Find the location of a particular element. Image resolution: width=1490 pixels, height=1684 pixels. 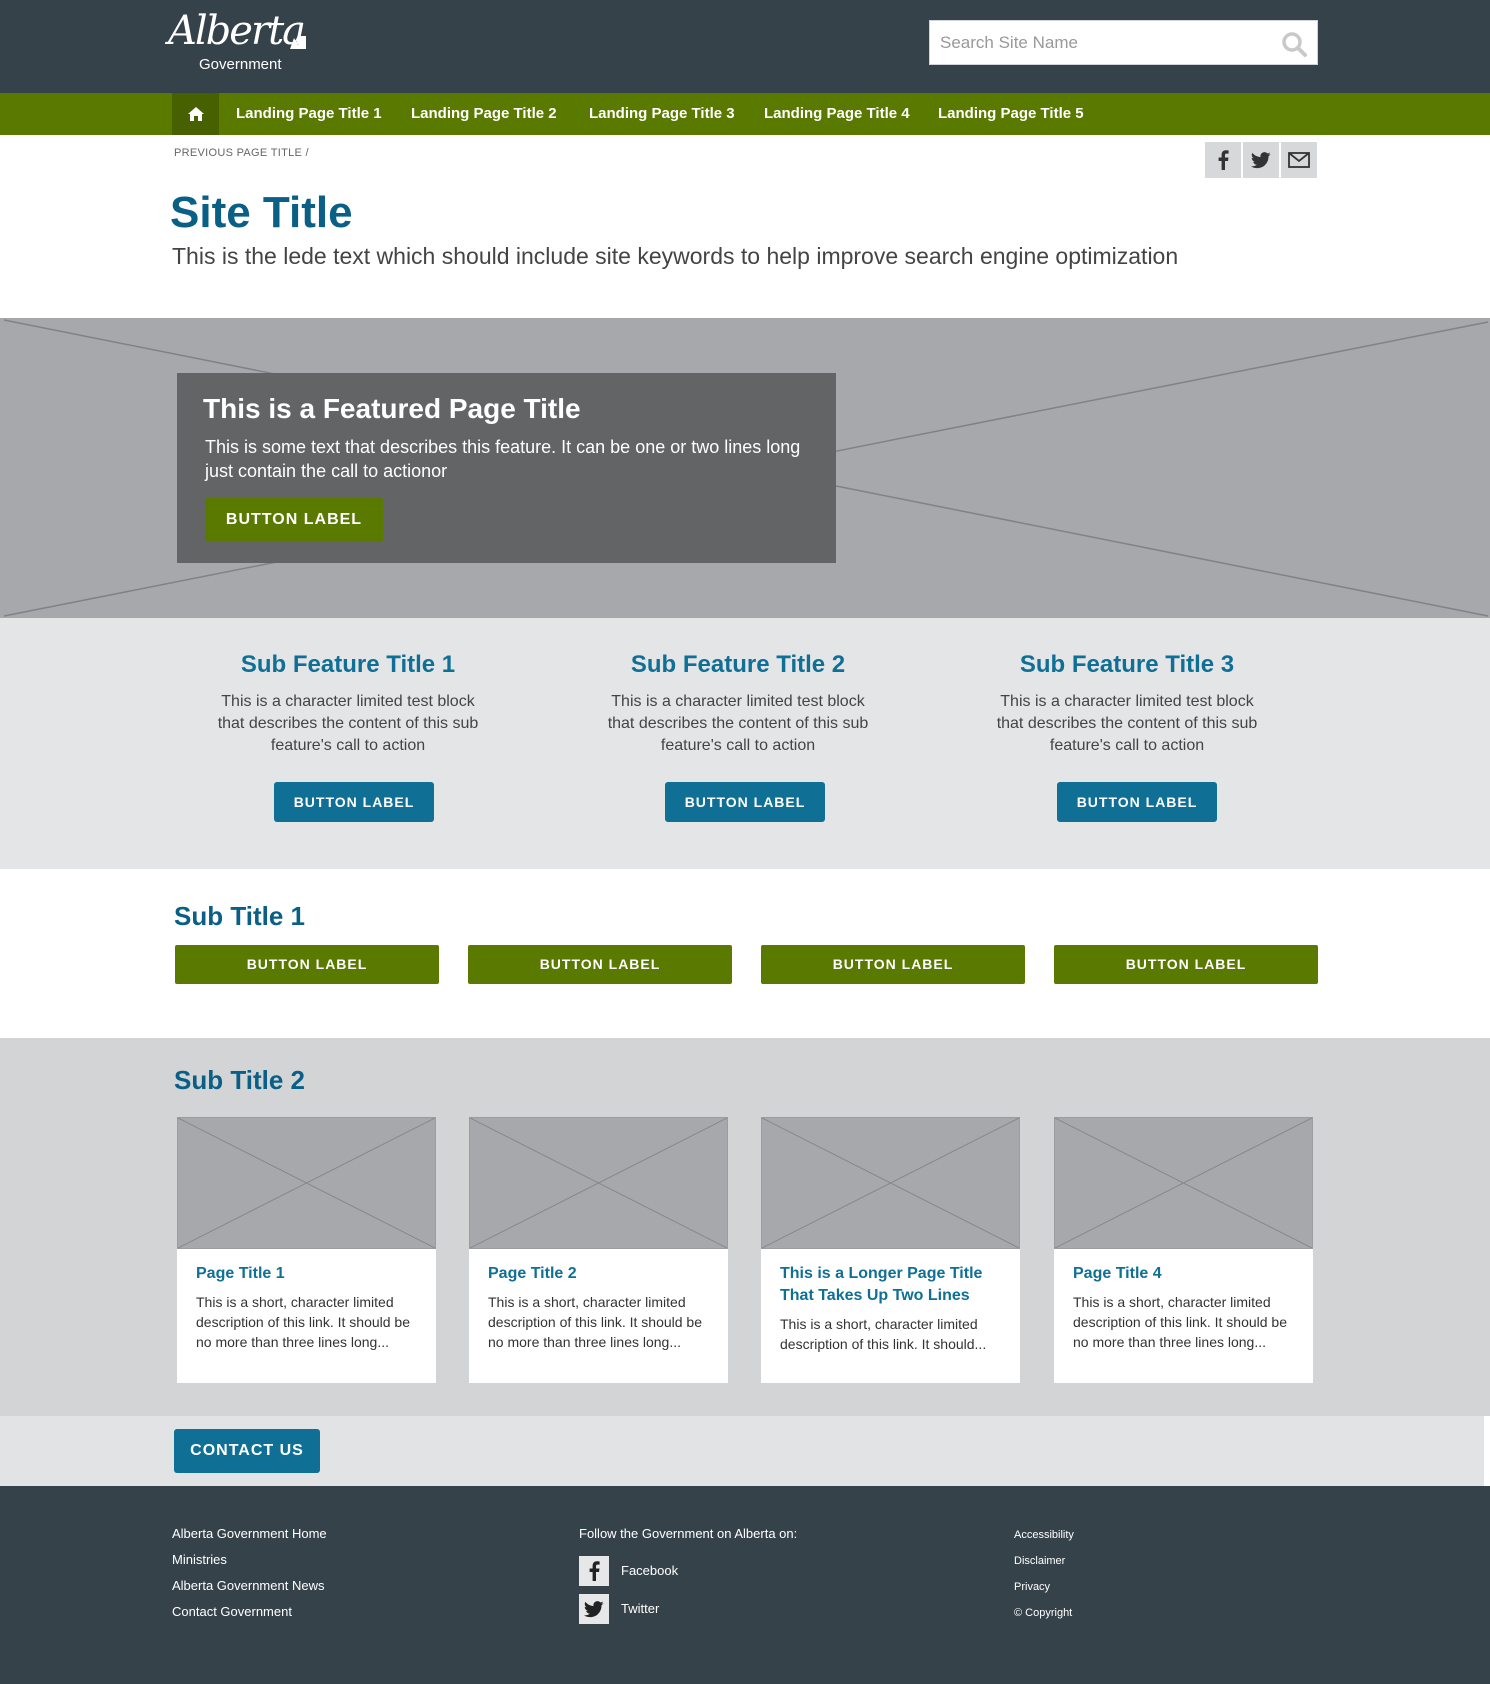

search-icon is located at coordinates (1294, 44).